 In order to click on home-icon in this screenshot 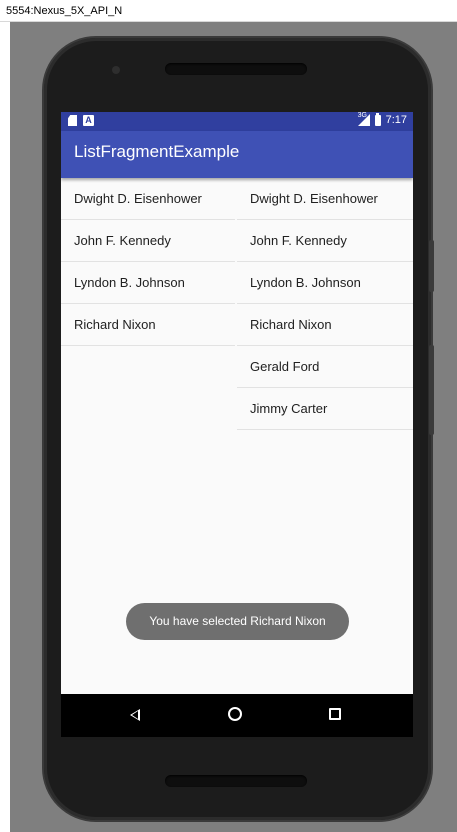, I will do `click(235, 714)`.